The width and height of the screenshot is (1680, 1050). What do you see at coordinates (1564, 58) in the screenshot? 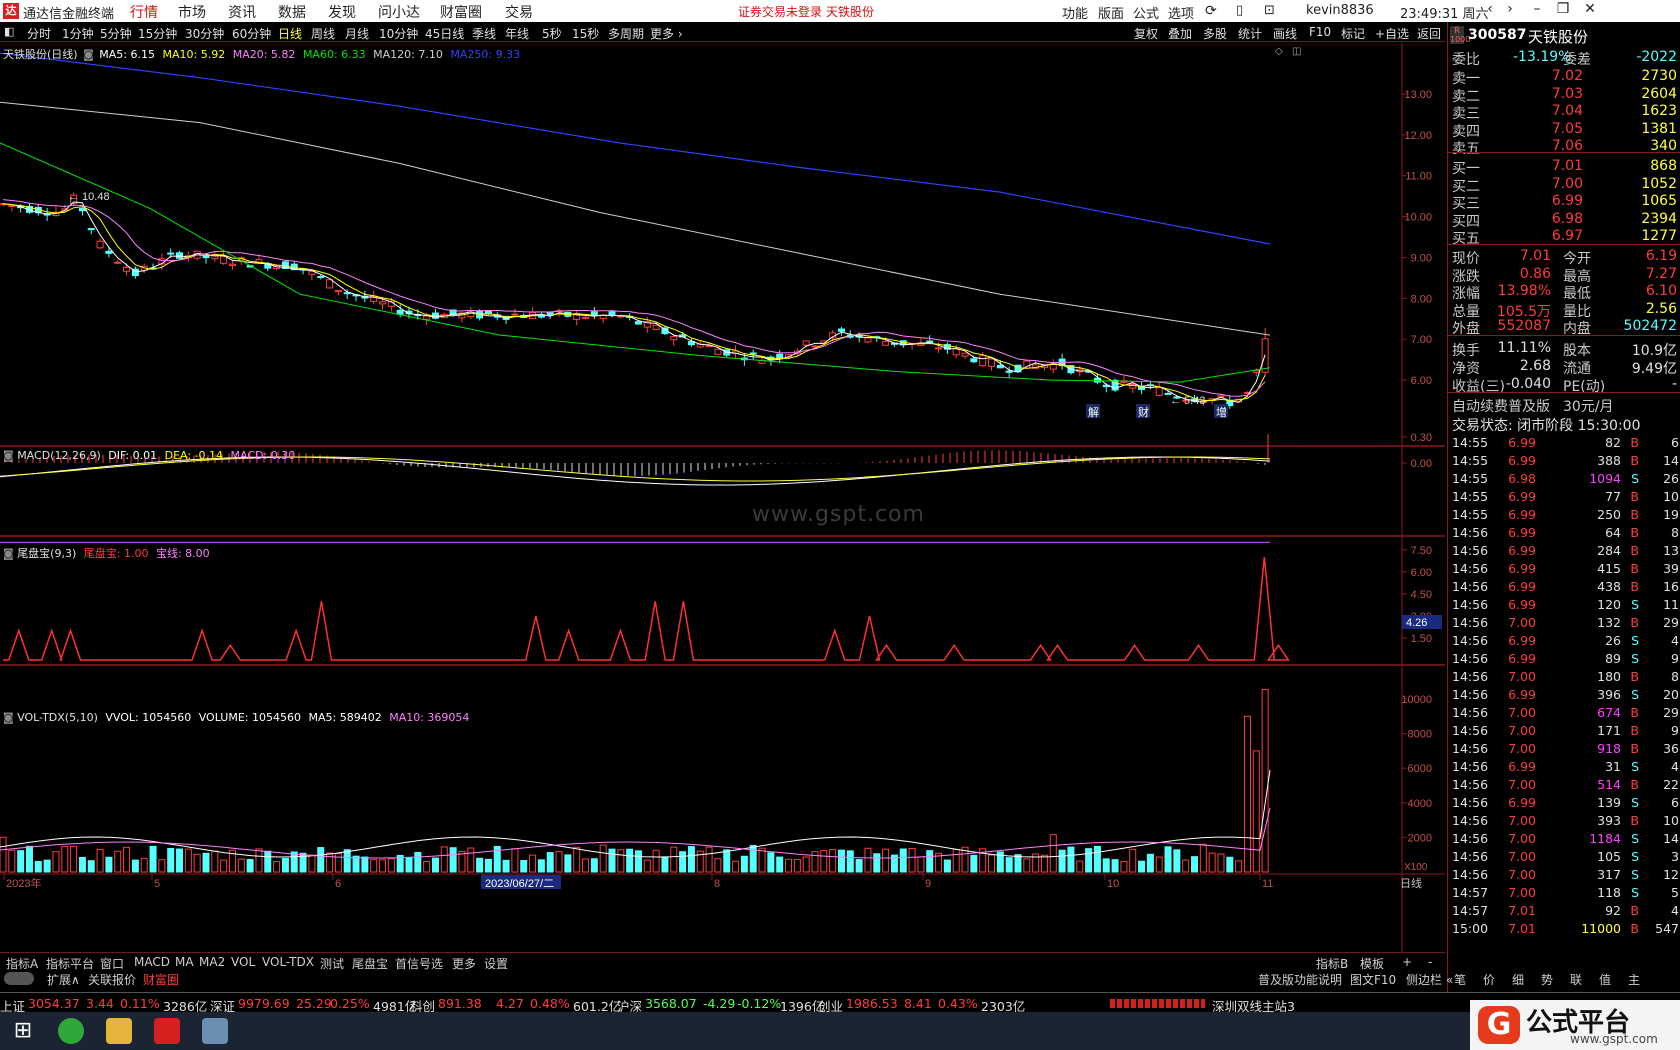
I see `wb-row: 委比 -13.19% 委差 -2022` at bounding box center [1564, 58].